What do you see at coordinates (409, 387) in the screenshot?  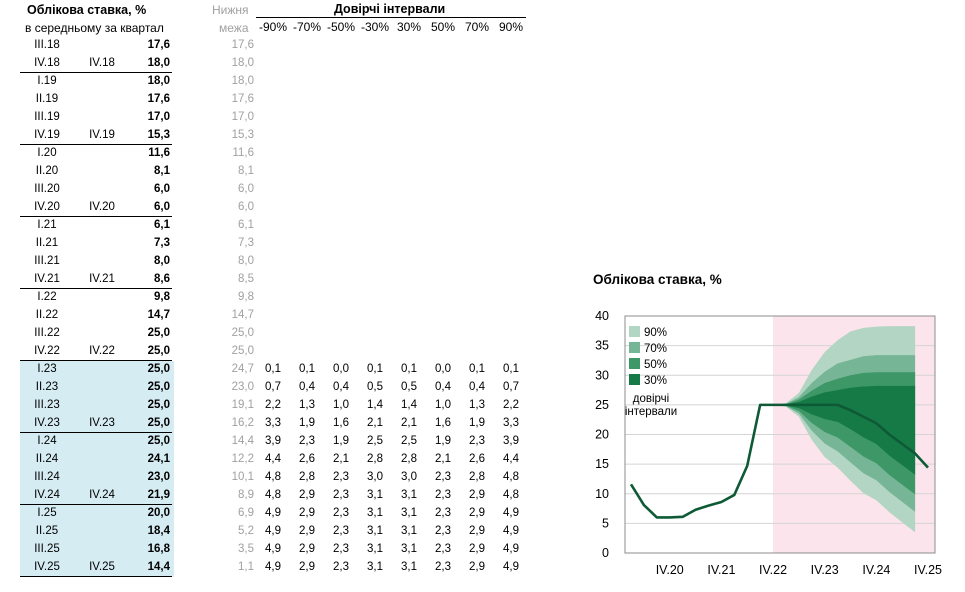 I see `ci-value: 0,5` at bounding box center [409, 387].